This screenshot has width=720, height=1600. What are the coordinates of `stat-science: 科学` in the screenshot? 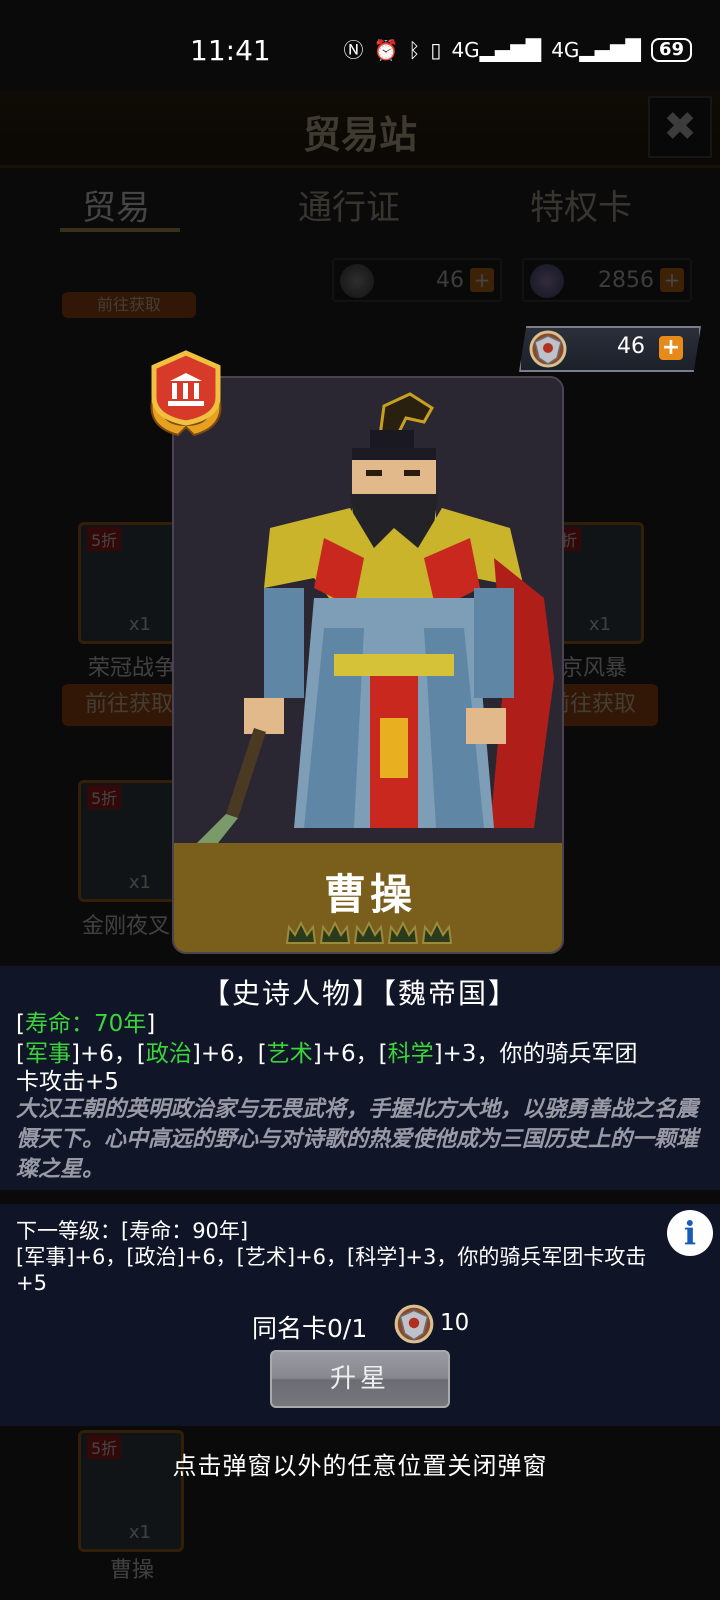 It's located at (410, 1054).